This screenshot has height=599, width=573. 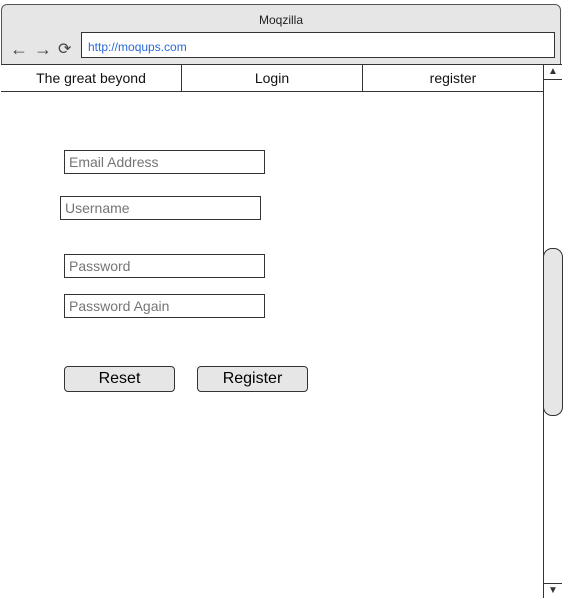 I want to click on browser-nav: ← → ⟳, so click(x=40, y=49).